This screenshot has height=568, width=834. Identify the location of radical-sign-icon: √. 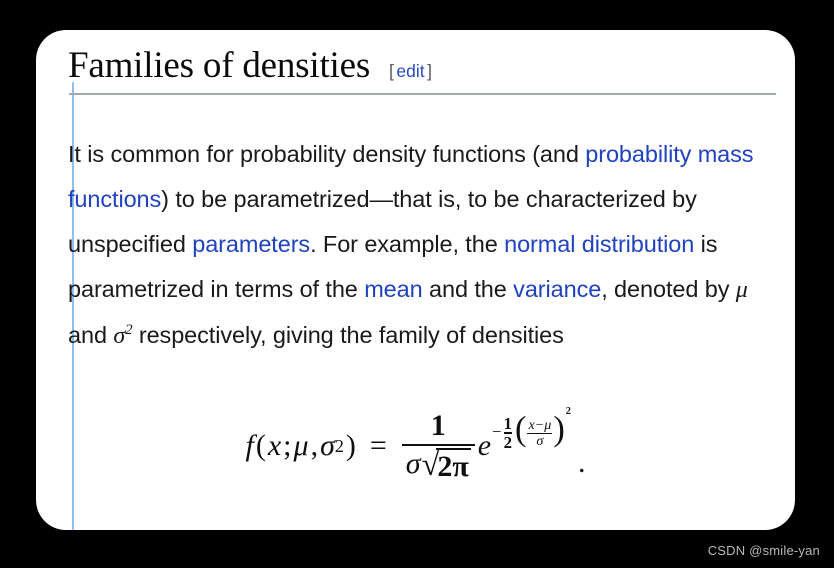
(430, 464).